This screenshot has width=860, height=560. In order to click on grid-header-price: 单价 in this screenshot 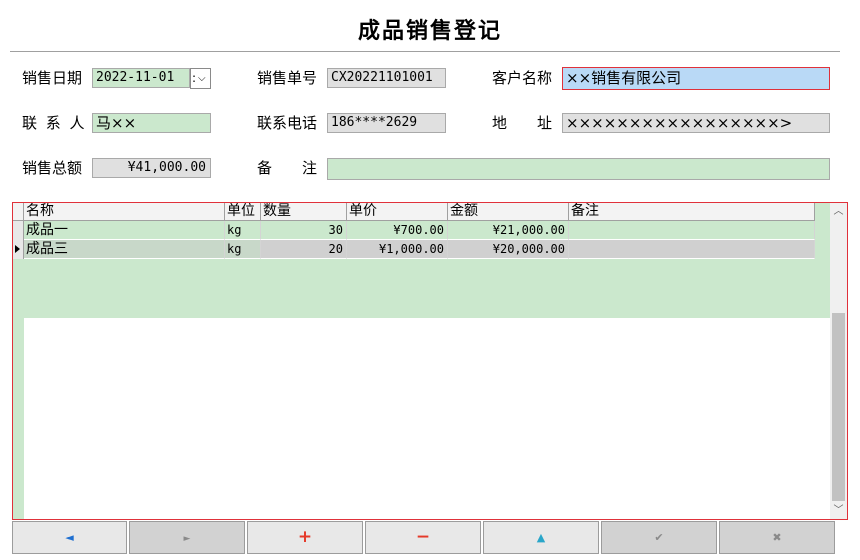, I will do `click(397, 212)`.